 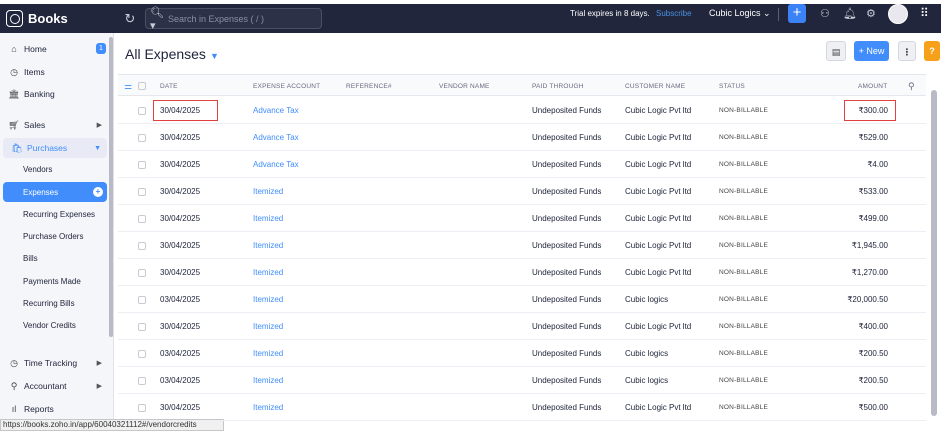 What do you see at coordinates (59, 214) in the screenshot?
I see `sidebar-item-recurring-expenses: Recurring Expenses` at bounding box center [59, 214].